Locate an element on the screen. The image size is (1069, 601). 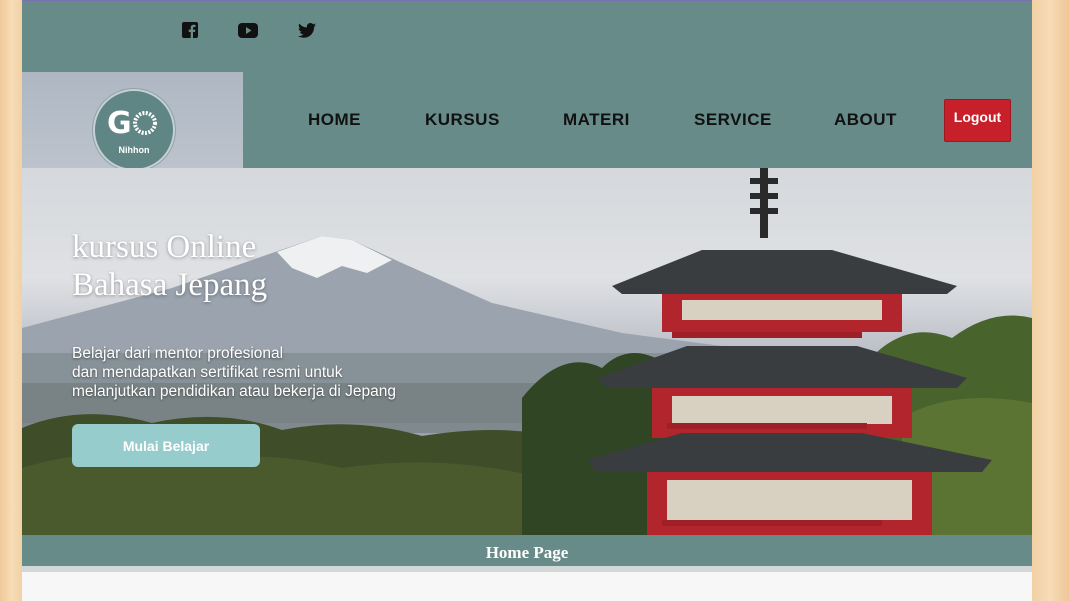
hero-title-line-1: kursus Online is located at coordinates (164, 247).